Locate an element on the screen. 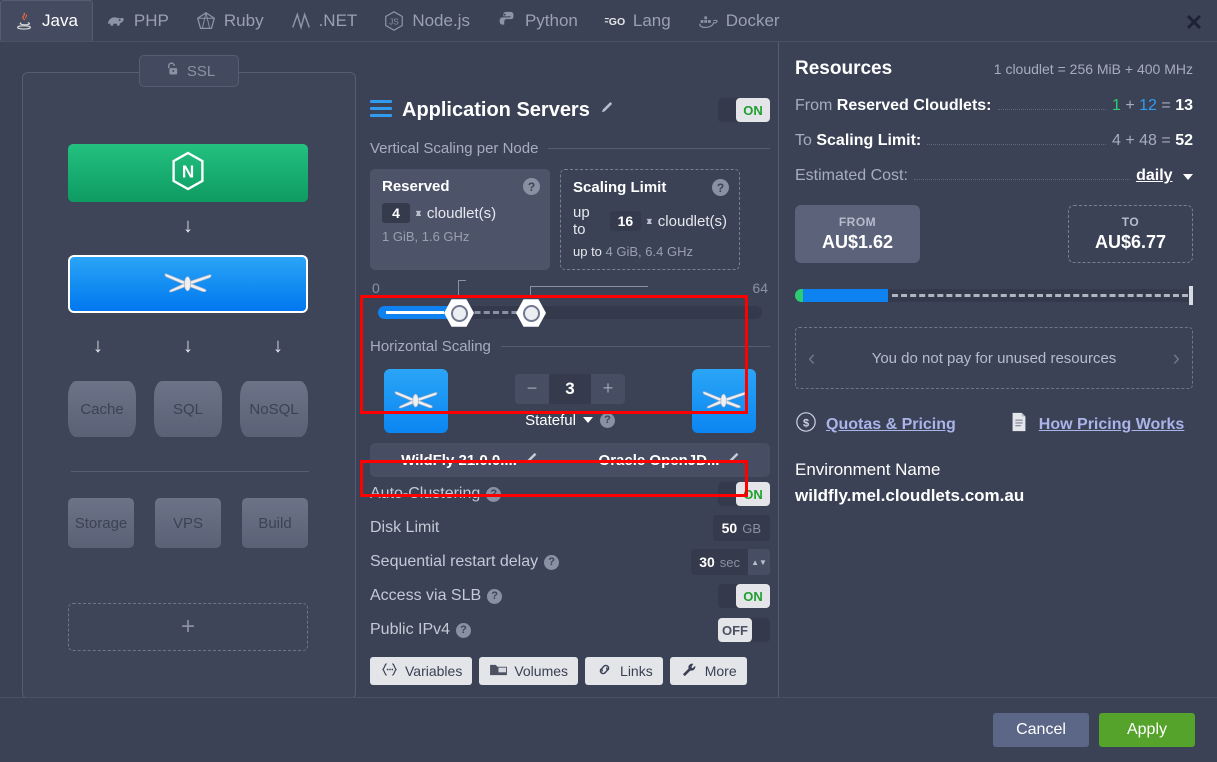 The image size is (1217, 762). carousel-prev-icon: ‹ is located at coordinates (811, 358).